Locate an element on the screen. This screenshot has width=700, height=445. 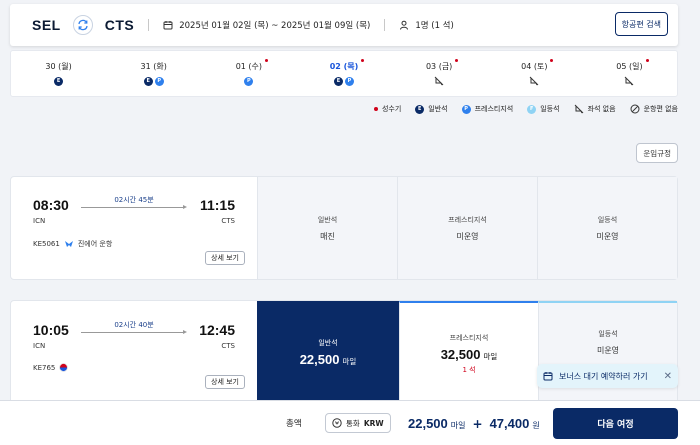
date-label: 05 (일) is located at coordinates (632, 65).